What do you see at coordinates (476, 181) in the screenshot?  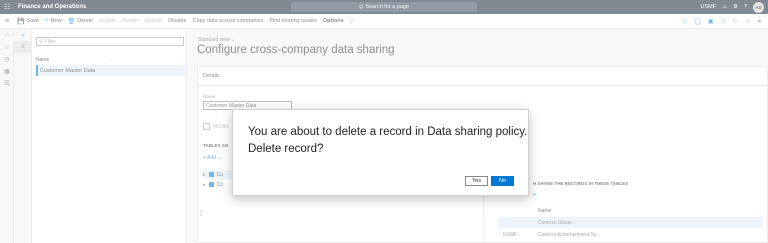 I see `yes-button: Yes` at bounding box center [476, 181].